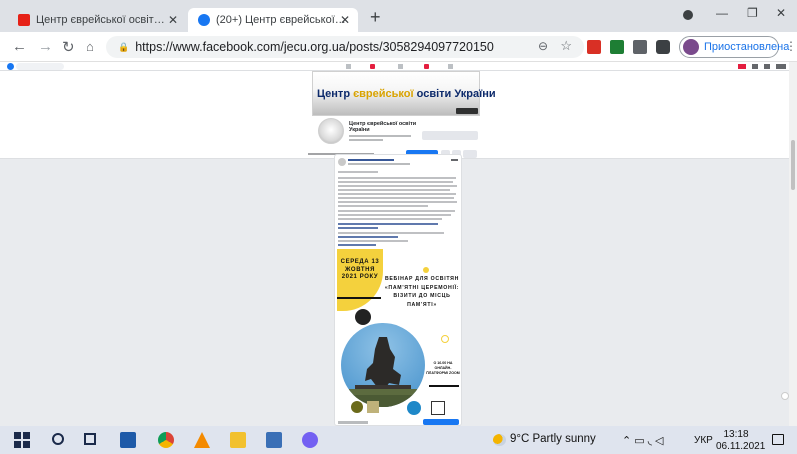 The width and height of the screenshot is (797, 454). What do you see at coordinates (643, 440) in the screenshot?
I see `system-tray-icons: ⌃ ▭ ◟ ◁` at bounding box center [643, 440].